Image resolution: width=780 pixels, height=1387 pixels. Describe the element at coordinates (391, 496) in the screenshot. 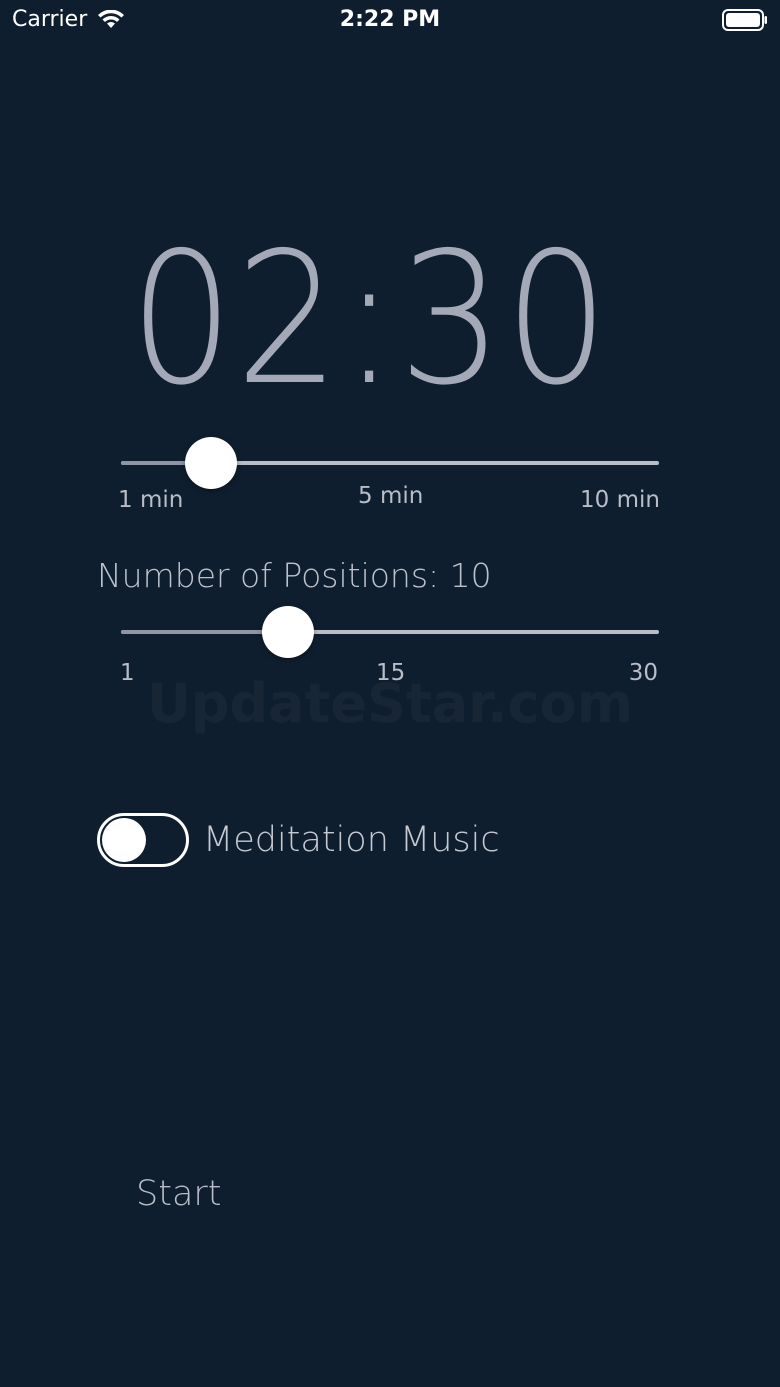

I see `duration-mid-label: 5 min` at that location.